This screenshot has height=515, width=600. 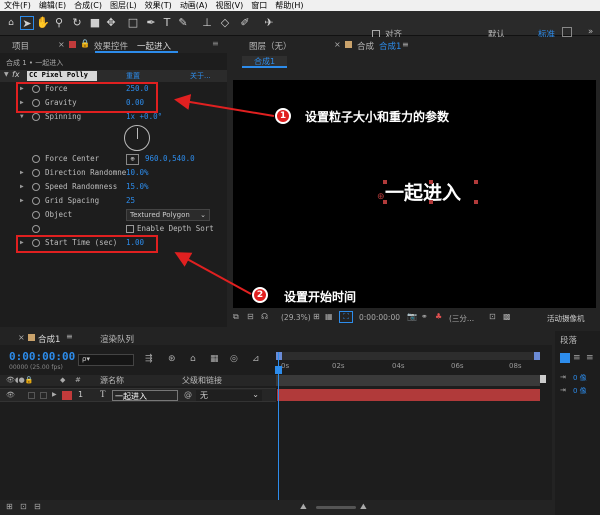 I want to click on render-time-icon: ⊟, so click(x=37, y=506).